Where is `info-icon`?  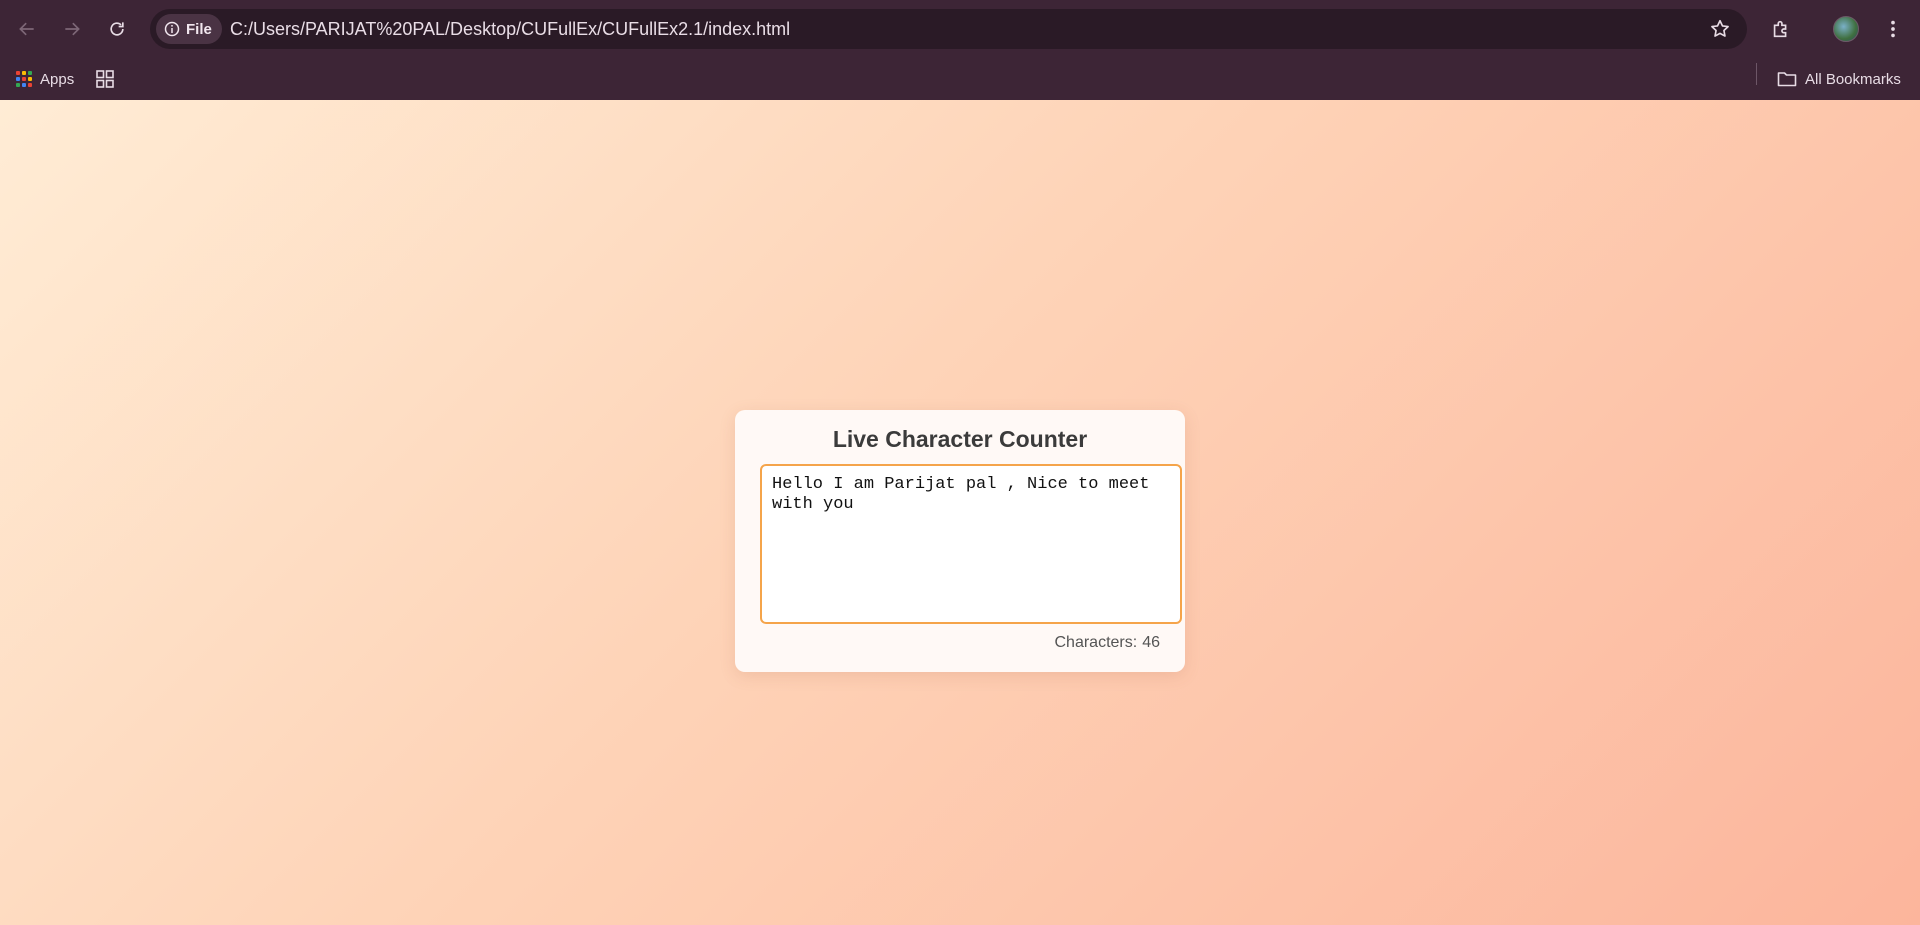
info-icon is located at coordinates (172, 29).